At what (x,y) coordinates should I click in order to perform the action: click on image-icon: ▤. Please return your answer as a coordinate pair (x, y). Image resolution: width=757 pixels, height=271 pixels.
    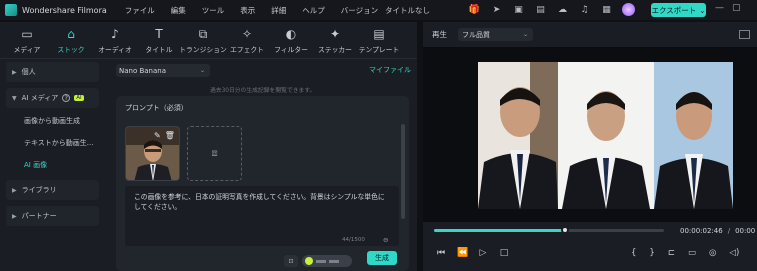
    Looking at the image, I should click on (540, 9).